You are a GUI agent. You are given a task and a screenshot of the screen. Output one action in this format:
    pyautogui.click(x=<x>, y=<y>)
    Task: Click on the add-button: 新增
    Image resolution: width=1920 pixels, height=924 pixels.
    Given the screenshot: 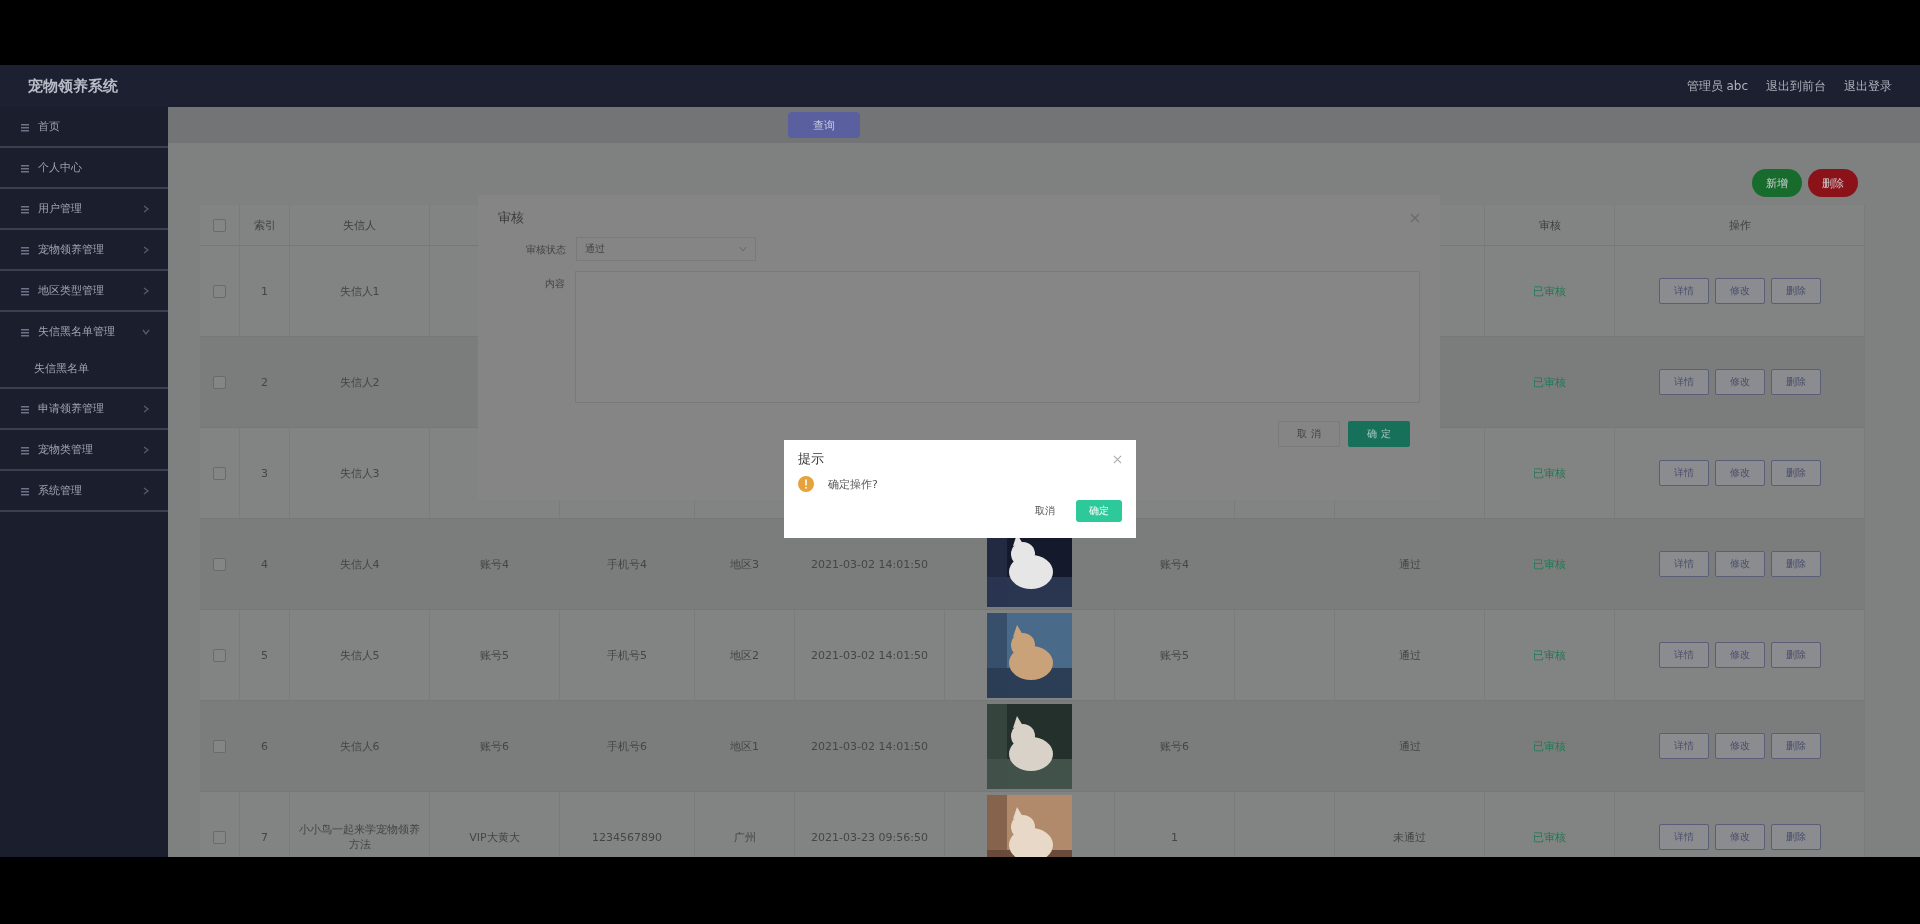 What is the action you would take?
    pyautogui.click(x=1777, y=183)
    